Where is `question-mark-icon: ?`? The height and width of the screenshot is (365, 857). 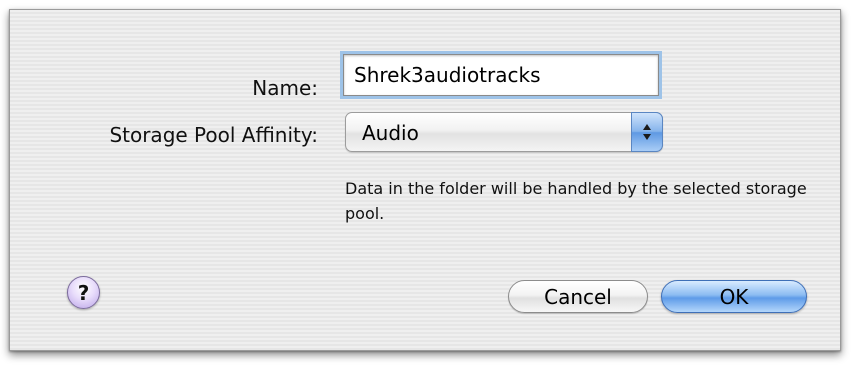
question-mark-icon: ? is located at coordinates (83, 292).